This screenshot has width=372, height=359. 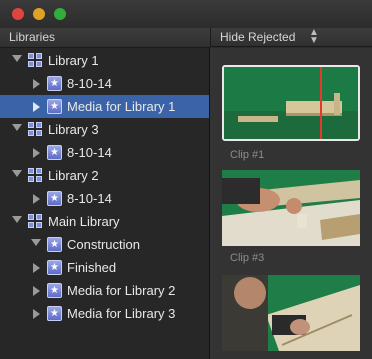 What do you see at coordinates (105, 38) in the screenshot?
I see `libraries-header: Libraries` at bounding box center [105, 38].